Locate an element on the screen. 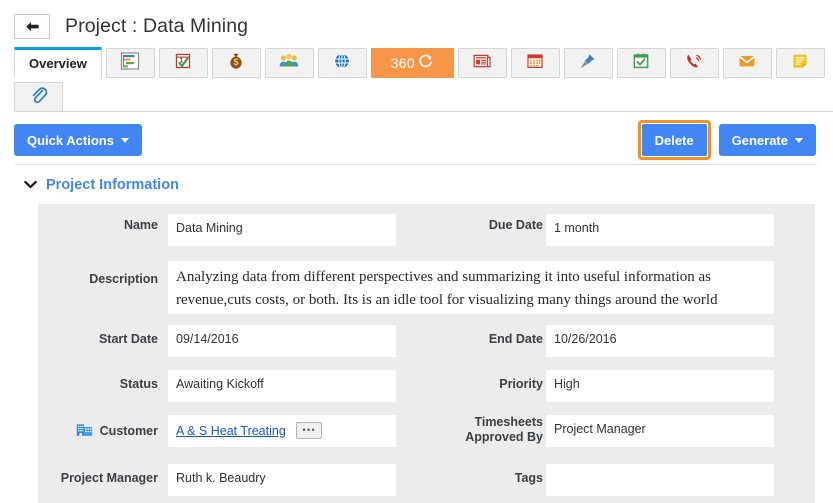 This screenshot has width=833, height=503. people-group-icon is located at coordinates (289, 63).